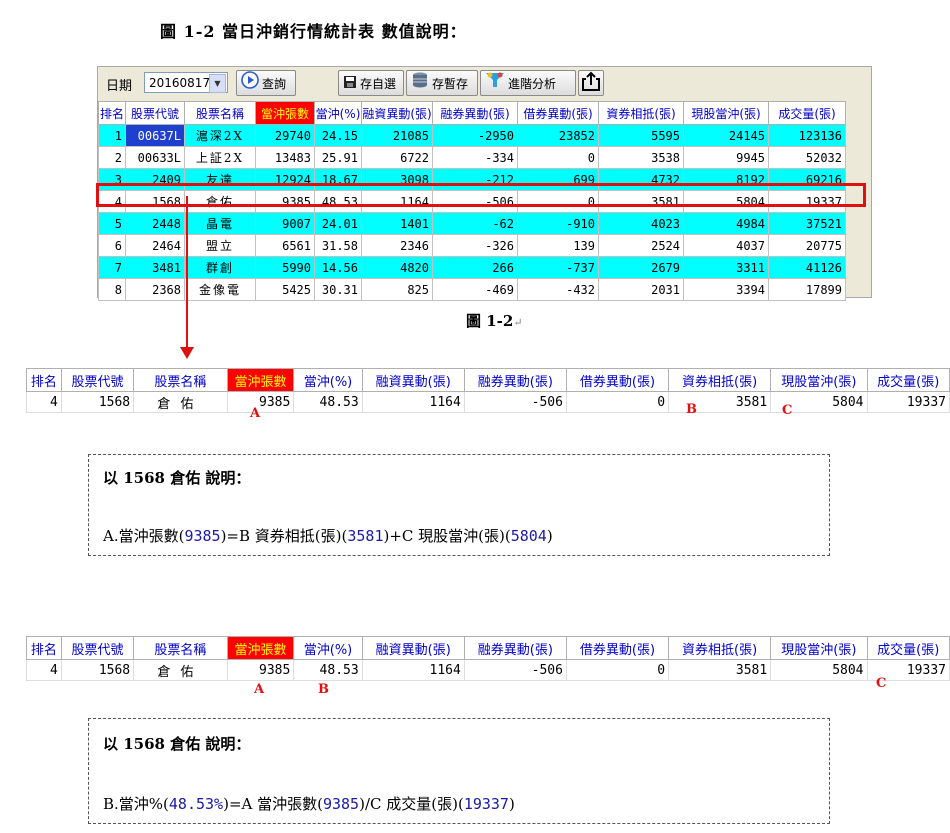 The width and height of the screenshot is (950, 833). What do you see at coordinates (558, 223) in the screenshot?
I see `table-cell: -910` at bounding box center [558, 223].